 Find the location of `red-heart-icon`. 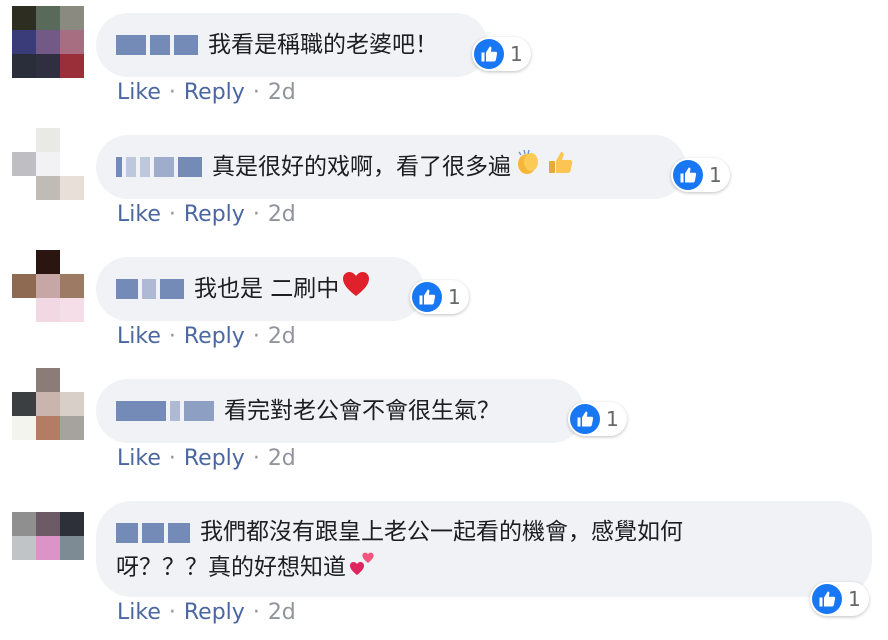

red-heart-icon is located at coordinates (356, 289).